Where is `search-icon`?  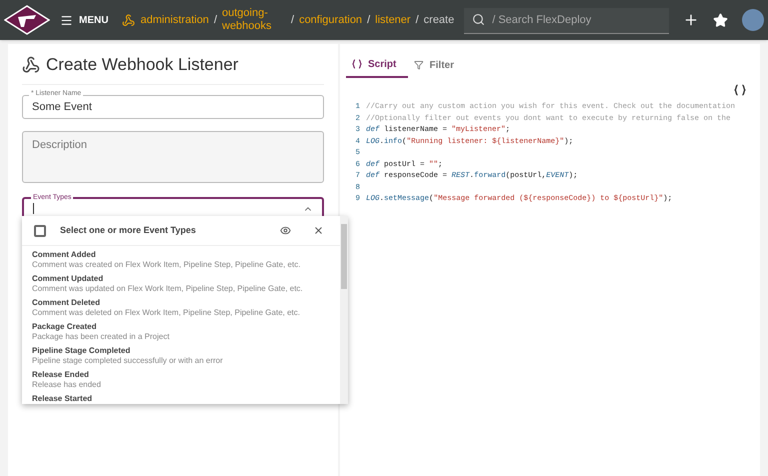
search-icon is located at coordinates (479, 19).